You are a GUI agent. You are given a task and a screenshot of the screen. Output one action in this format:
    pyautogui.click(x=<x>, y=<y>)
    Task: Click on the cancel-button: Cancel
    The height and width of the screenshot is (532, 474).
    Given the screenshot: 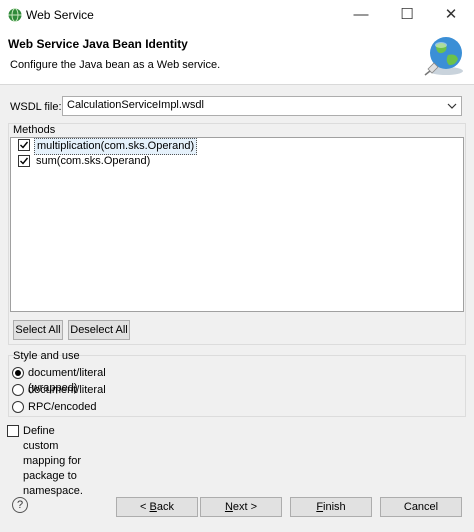 What is the action you would take?
    pyautogui.click(x=421, y=507)
    